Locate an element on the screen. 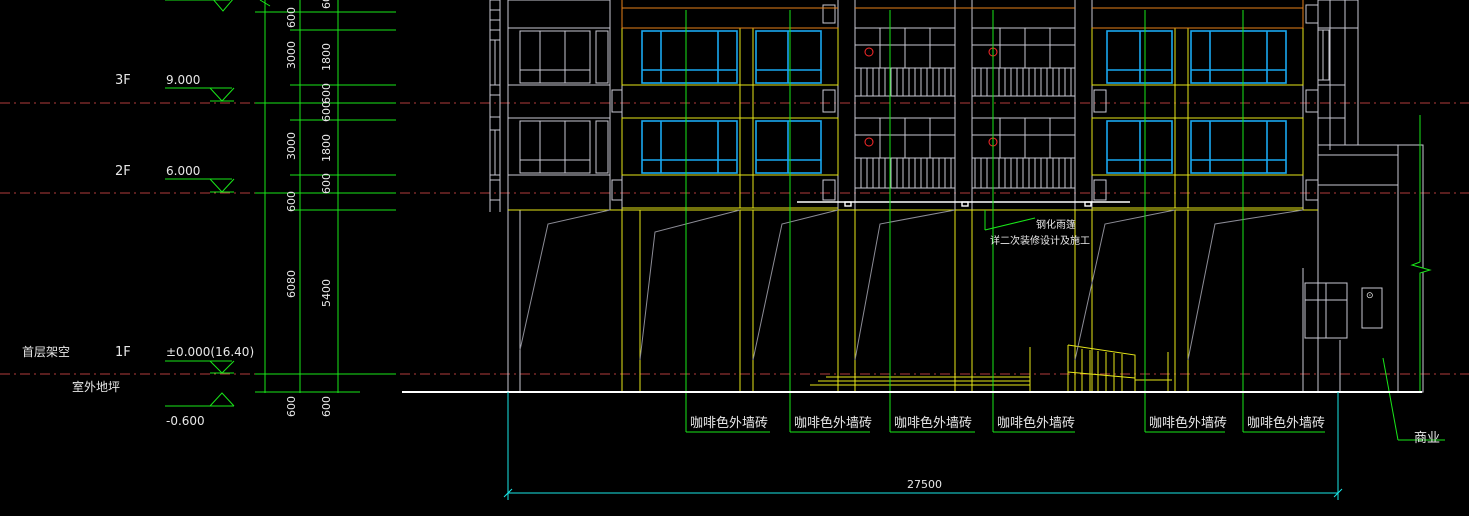 The width and height of the screenshot is (1469, 516). outdoor-elevation-label: -0.600 is located at coordinates (185, 421).